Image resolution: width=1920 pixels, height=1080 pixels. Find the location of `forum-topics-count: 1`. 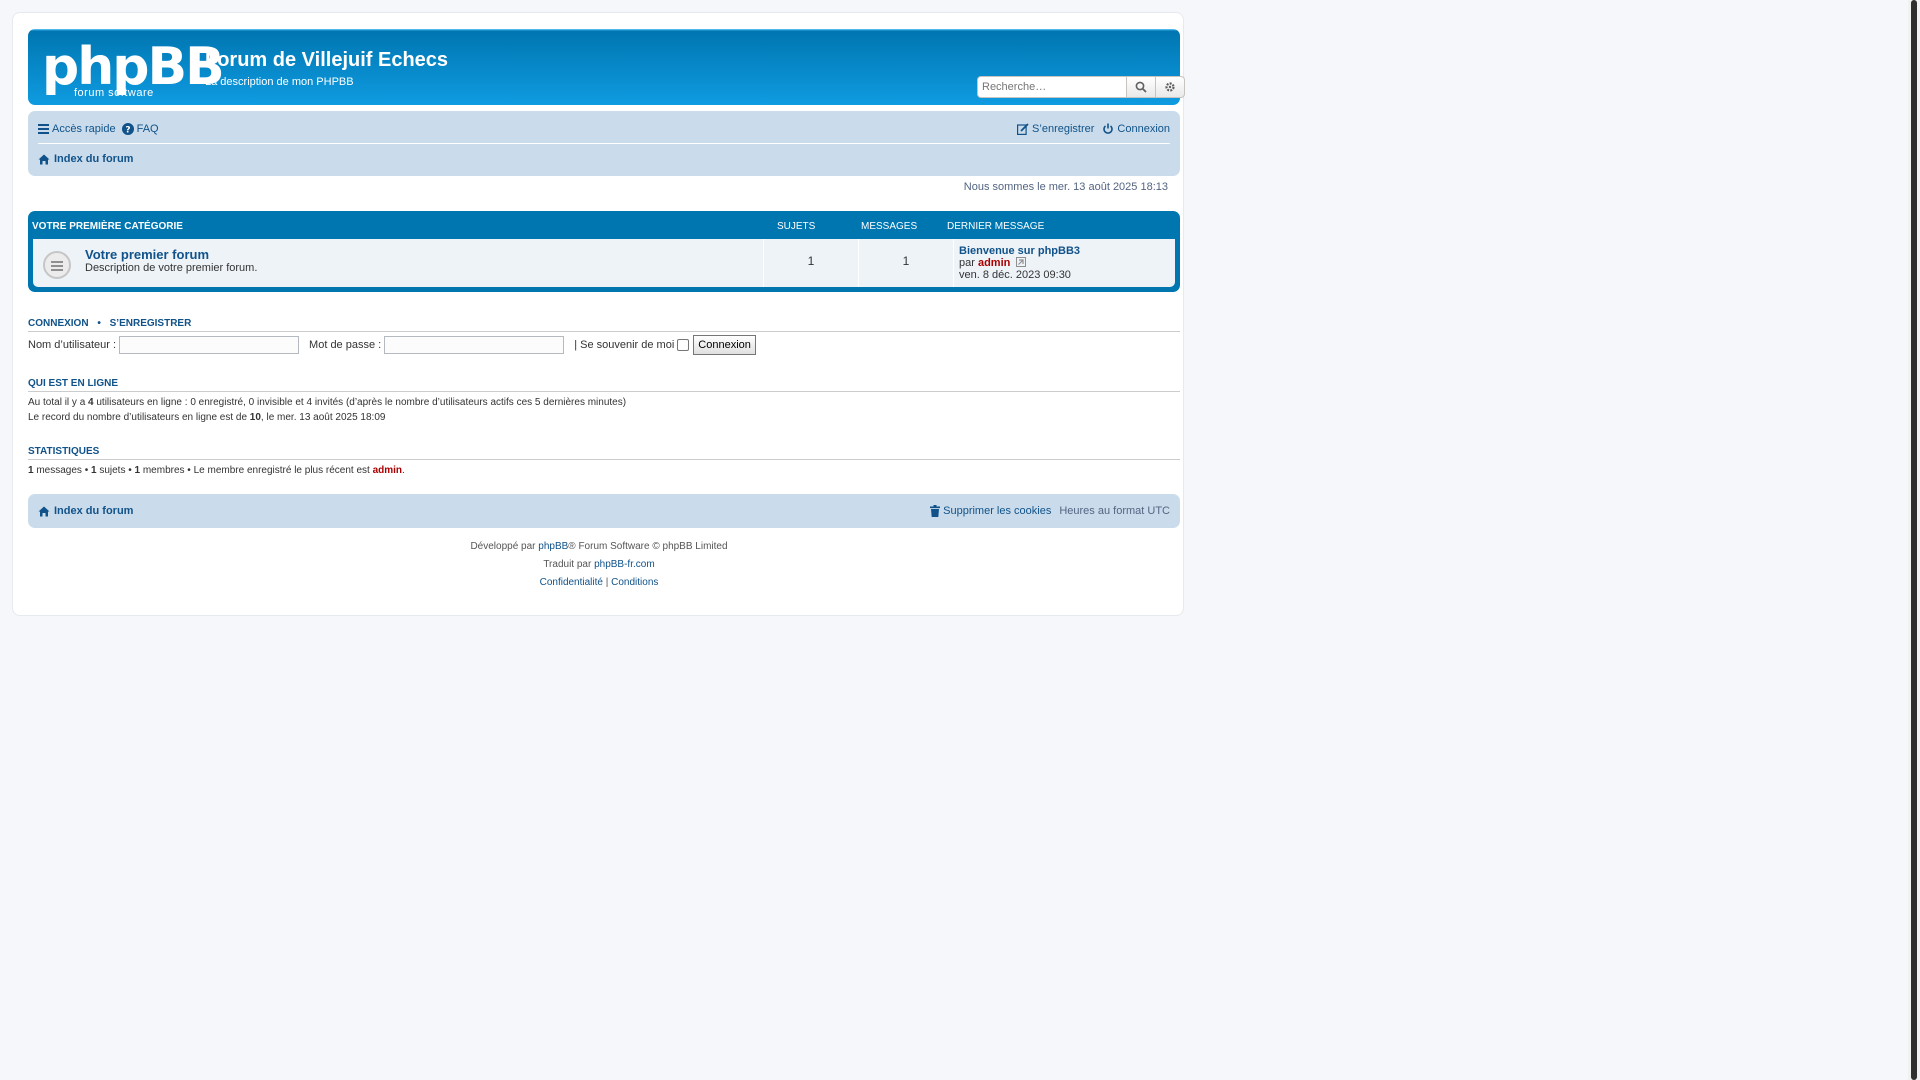

forum-topics-count: 1 is located at coordinates (811, 261).